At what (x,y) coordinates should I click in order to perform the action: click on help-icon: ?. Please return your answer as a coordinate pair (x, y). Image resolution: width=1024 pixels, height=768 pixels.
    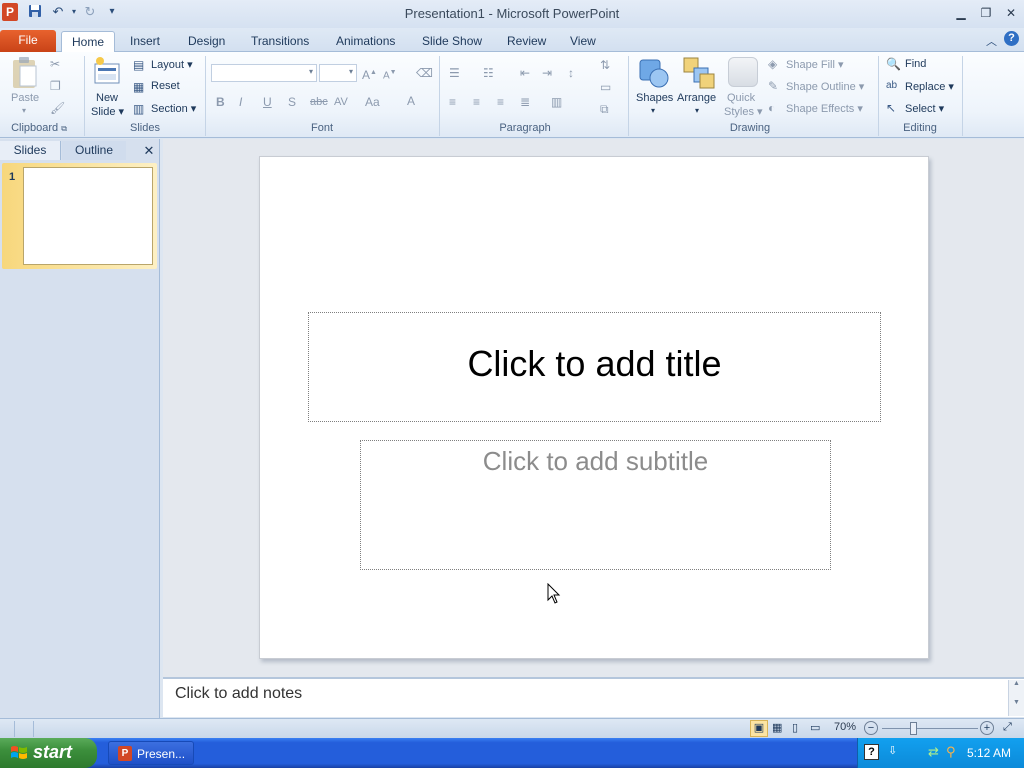
    Looking at the image, I should click on (1011, 38).